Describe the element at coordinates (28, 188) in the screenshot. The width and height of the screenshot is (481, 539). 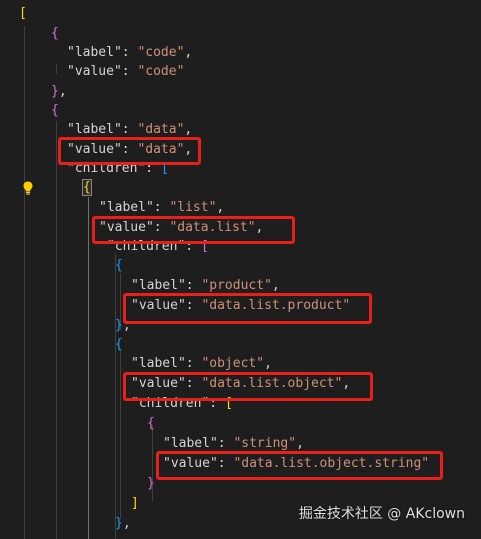
I see `lightbulb-icon` at that location.